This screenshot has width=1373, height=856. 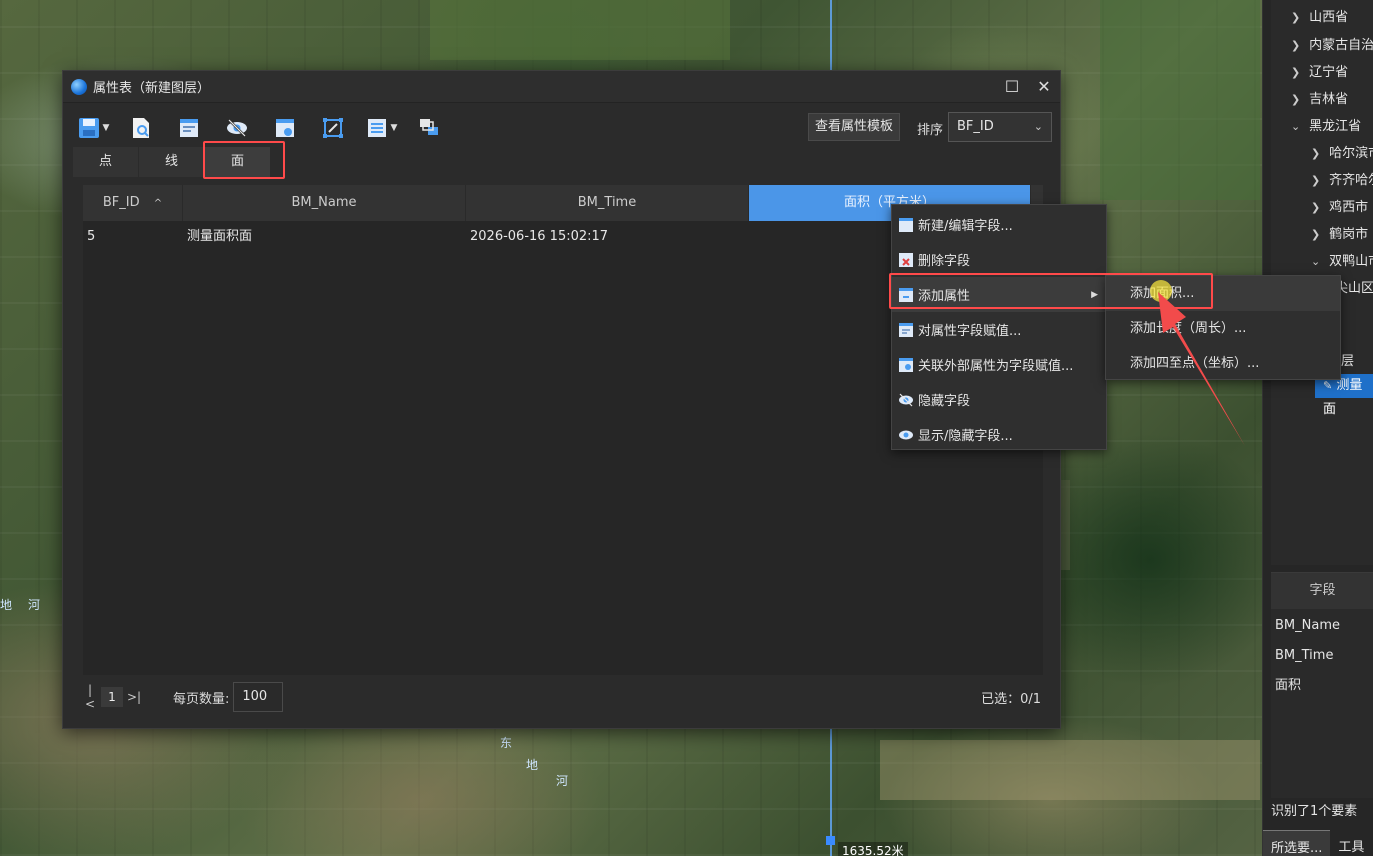 I want to click on highlight-box, so click(x=244, y=160).